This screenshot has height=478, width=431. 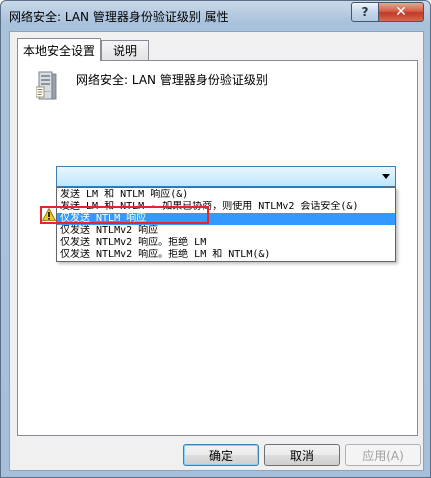 I want to click on apply-button: 应用(A), so click(x=383, y=455).